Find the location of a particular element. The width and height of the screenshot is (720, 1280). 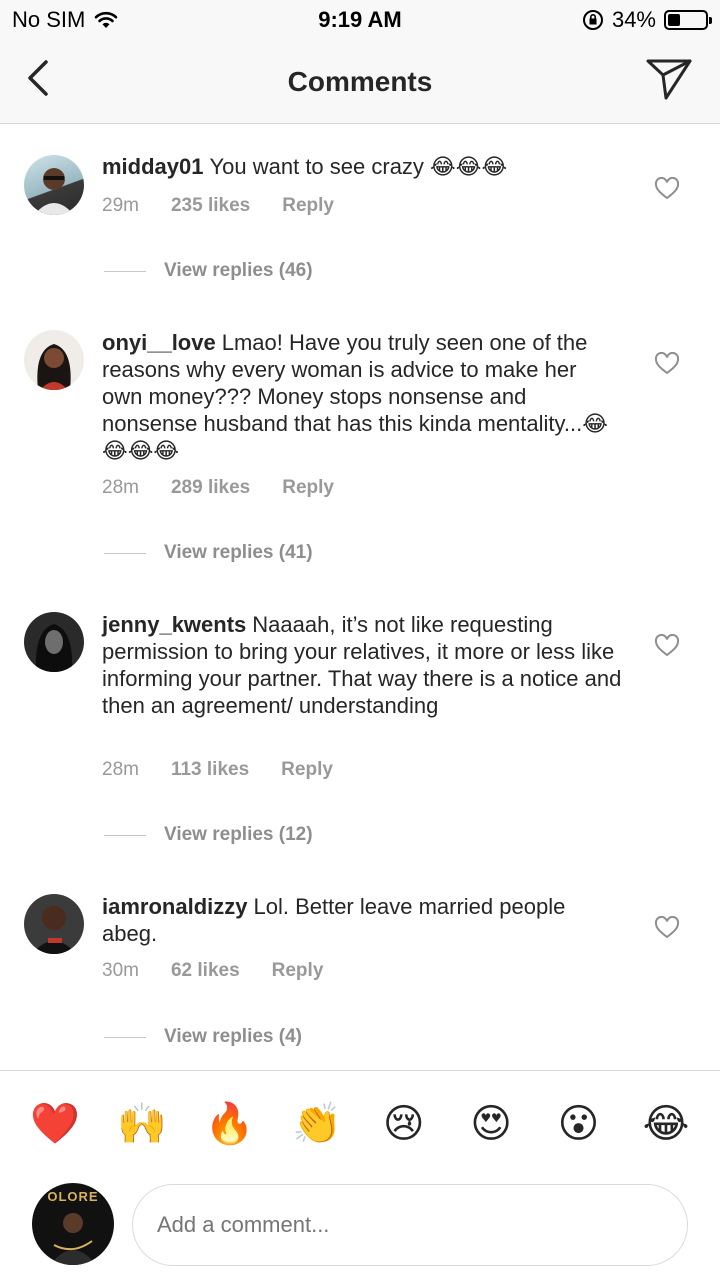

view-replies-label: View replies (12) is located at coordinates (238, 835).